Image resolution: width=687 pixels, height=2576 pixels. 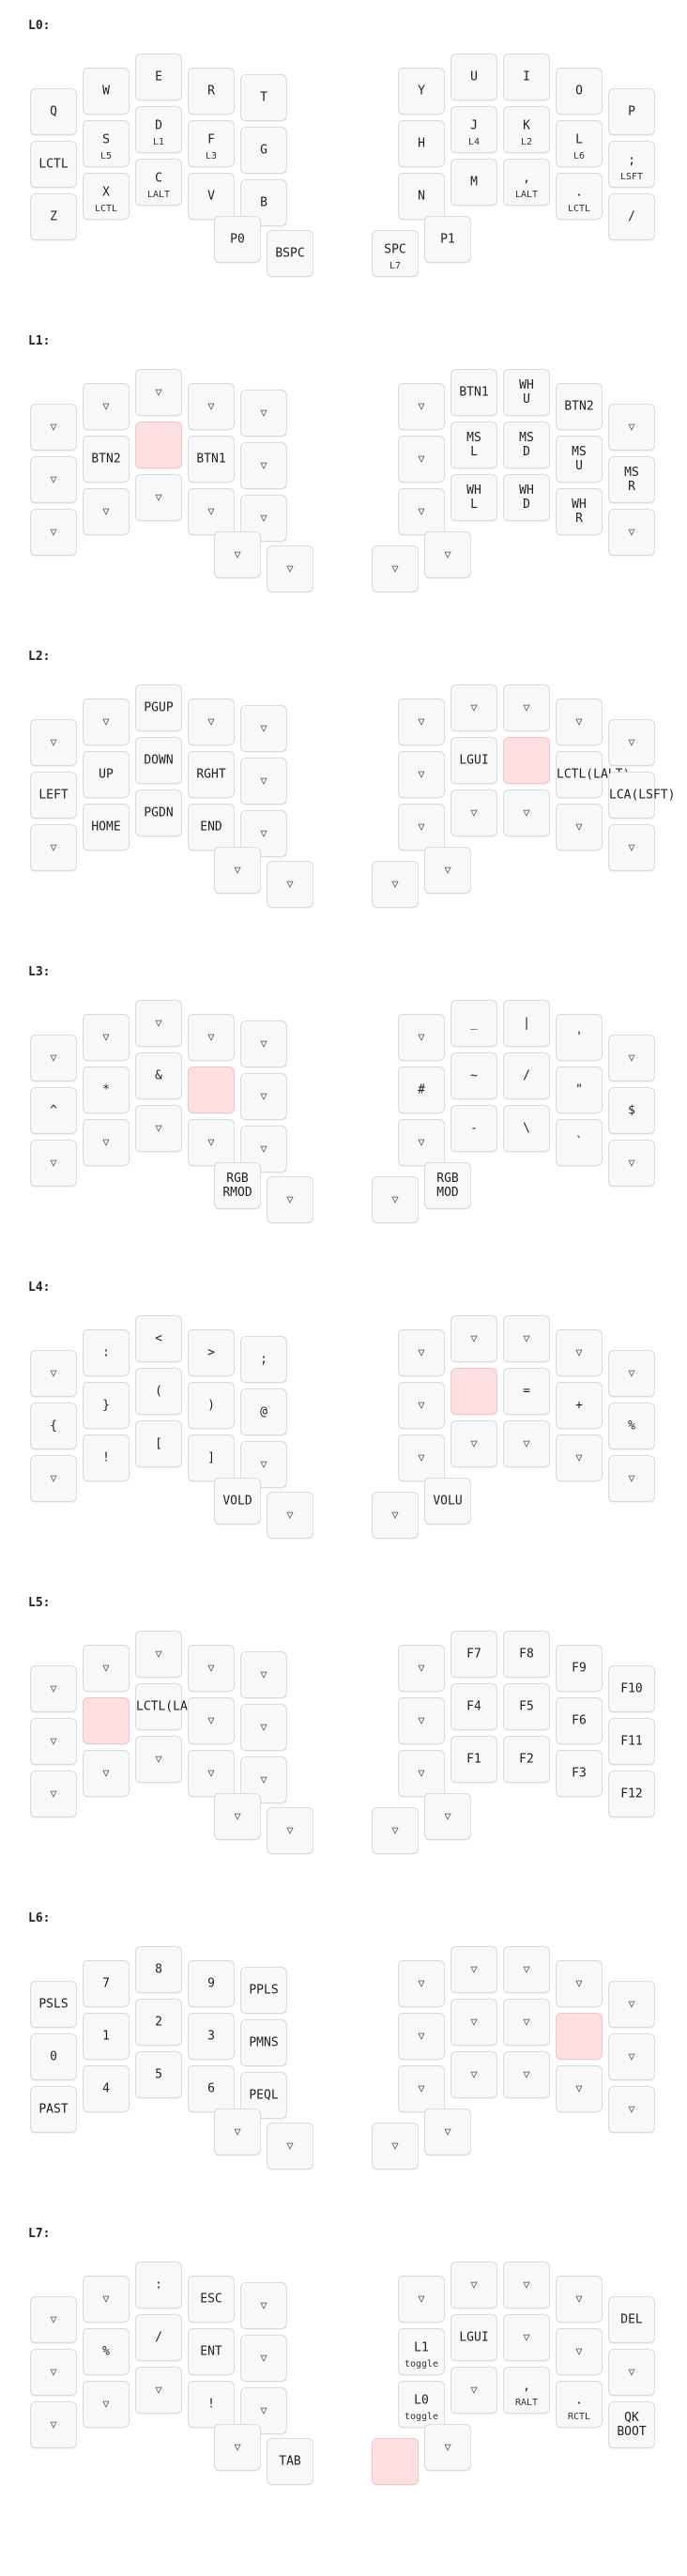 What do you see at coordinates (53, 2057) in the screenshot?
I see `key-tap-label: 0` at bounding box center [53, 2057].